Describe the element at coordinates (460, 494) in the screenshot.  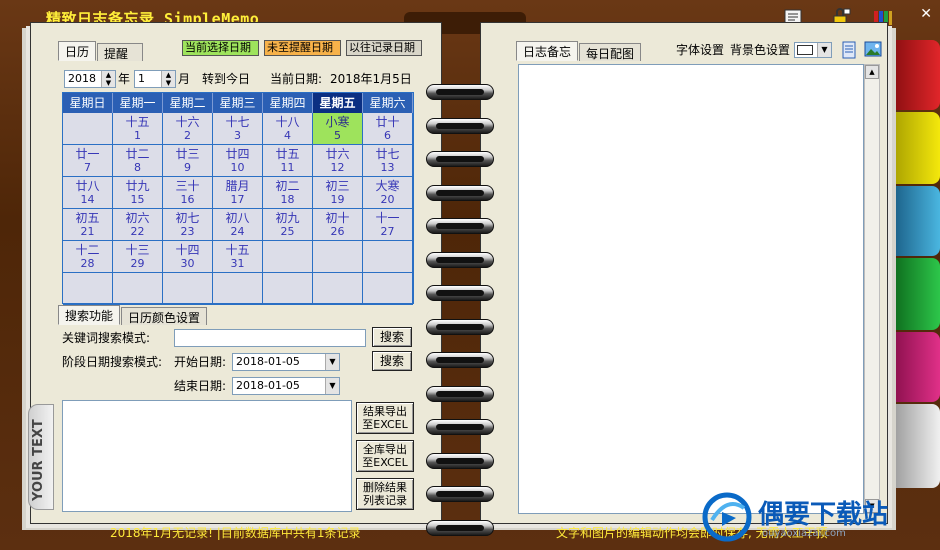
I see `ring-hole` at that location.